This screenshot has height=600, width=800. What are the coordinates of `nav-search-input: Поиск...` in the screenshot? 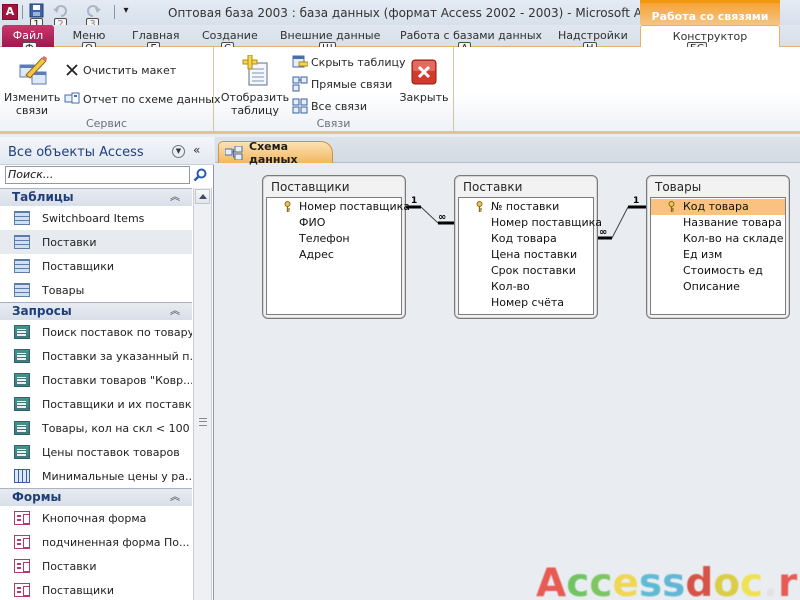 It's located at (97, 175).